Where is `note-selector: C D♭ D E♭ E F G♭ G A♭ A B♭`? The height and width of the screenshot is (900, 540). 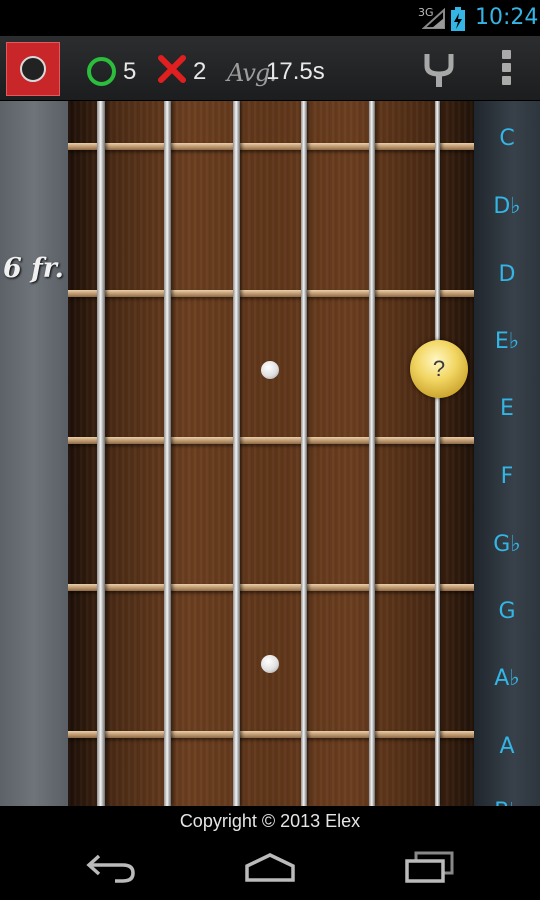 note-selector: C D♭ D E♭ E F G♭ G A♭ A B♭ is located at coordinates (507, 453).